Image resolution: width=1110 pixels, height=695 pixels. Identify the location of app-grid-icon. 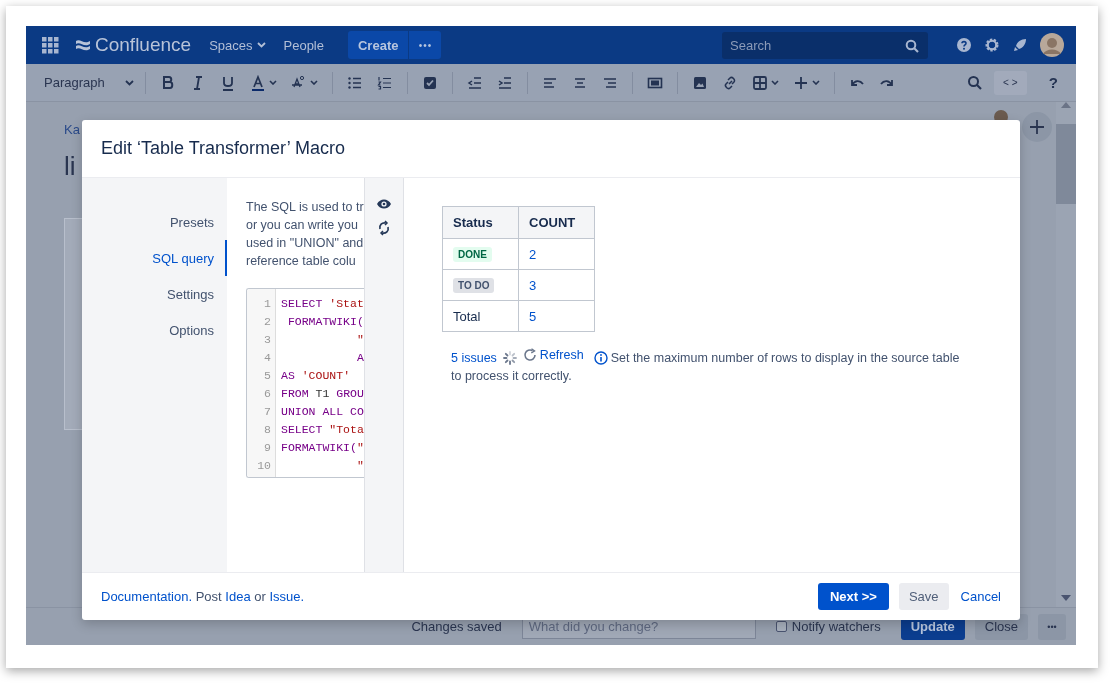
(50, 45).